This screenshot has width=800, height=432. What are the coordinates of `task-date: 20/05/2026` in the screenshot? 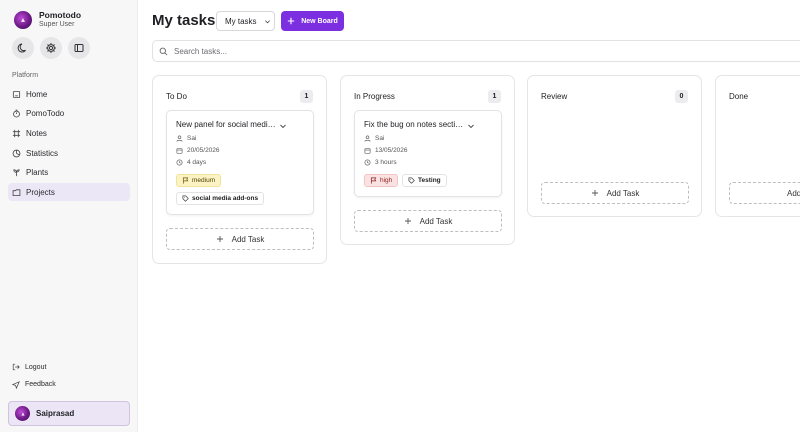 It's located at (198, 150).